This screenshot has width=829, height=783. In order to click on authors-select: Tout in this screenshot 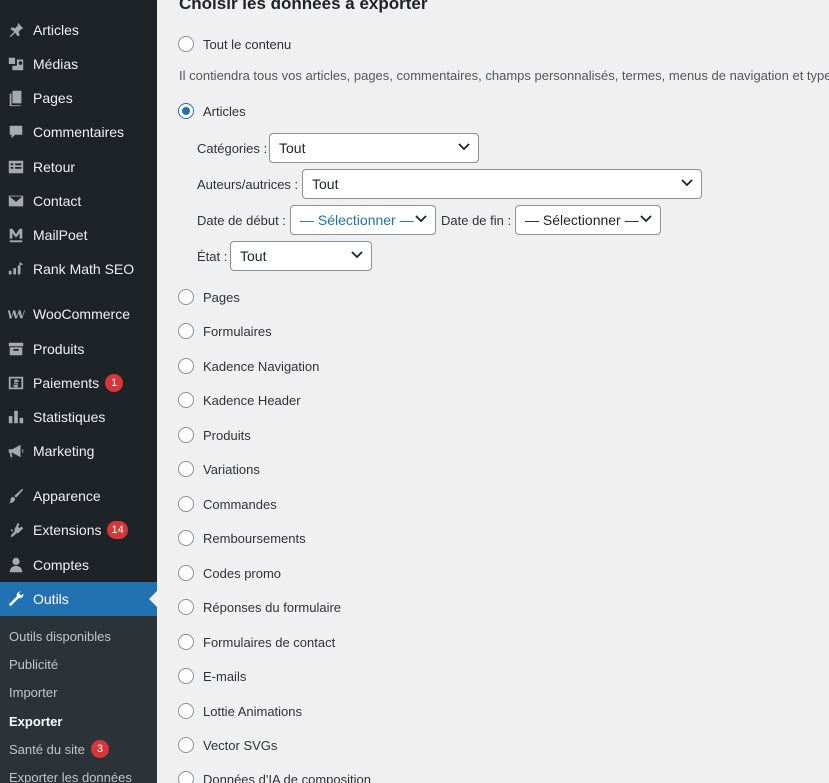, I will do `click(502, 184)`.